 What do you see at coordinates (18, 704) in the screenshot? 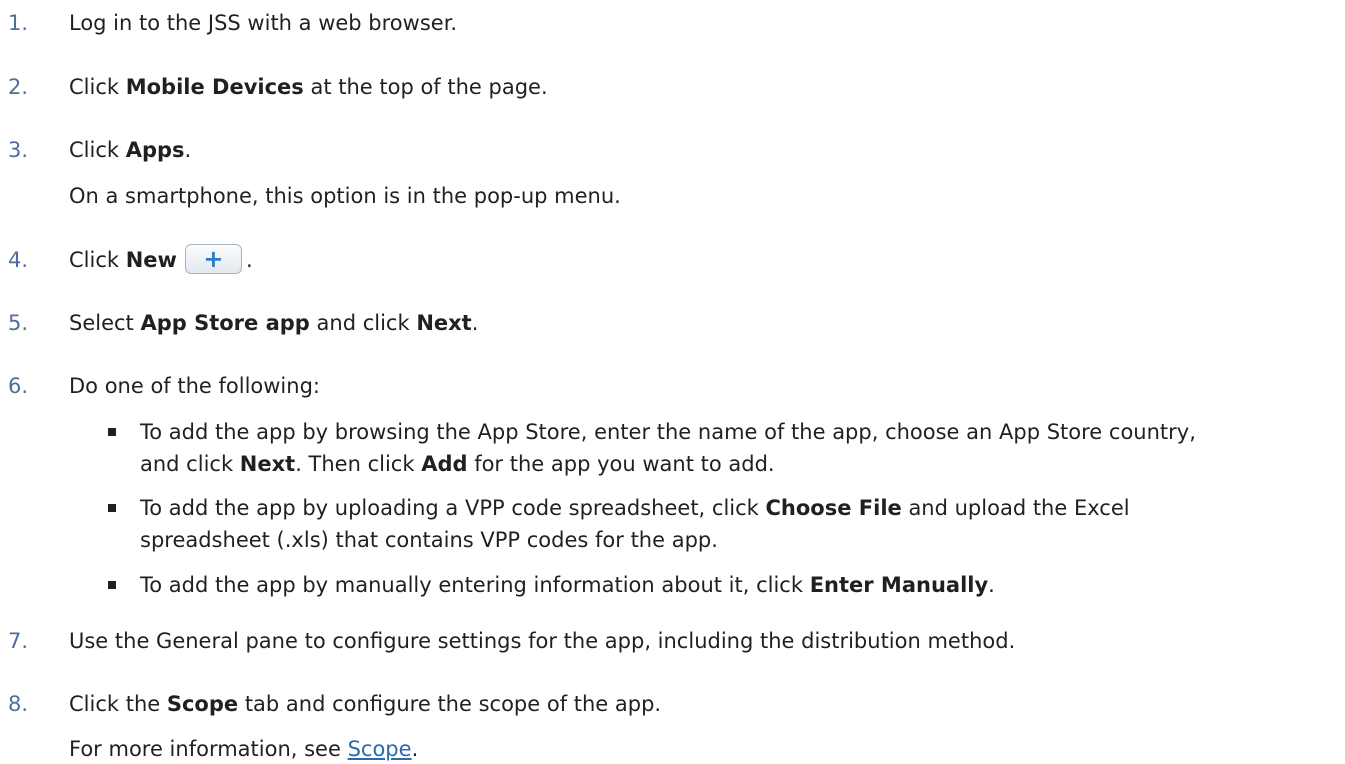
I see `step-number: 8.` at bounding box center [18, 704].